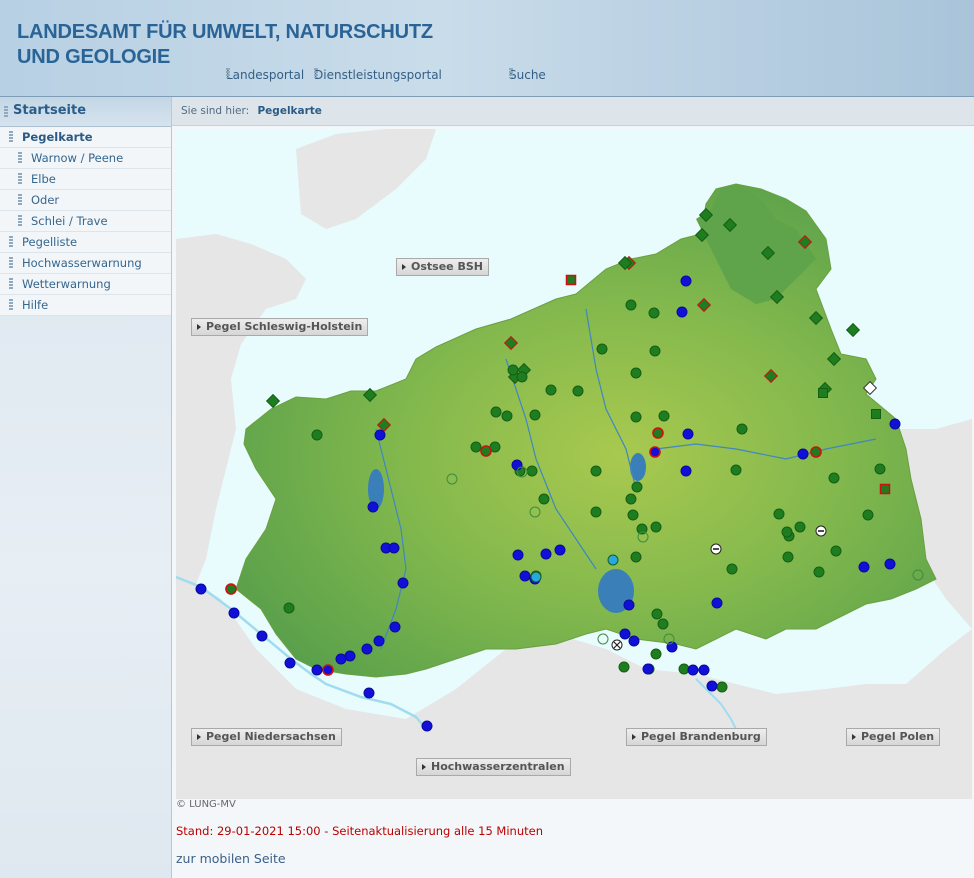 Image resolution: width=974 pixels, height=878 pixels. I want to click on button-ostsee-bsh: Ostsee BSH, so click(442, 267).